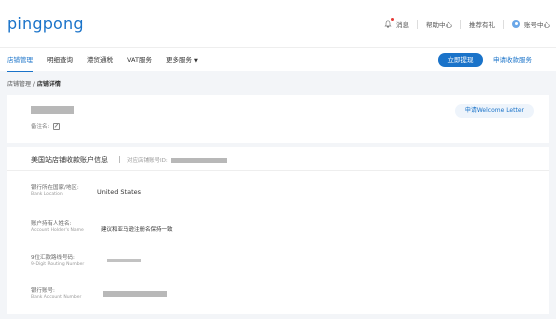  What do you see at coordinates (19, 84) in the screenshot?
I see `breadcrumb-parent: 店铺管理` at bounding box center [19, 84].